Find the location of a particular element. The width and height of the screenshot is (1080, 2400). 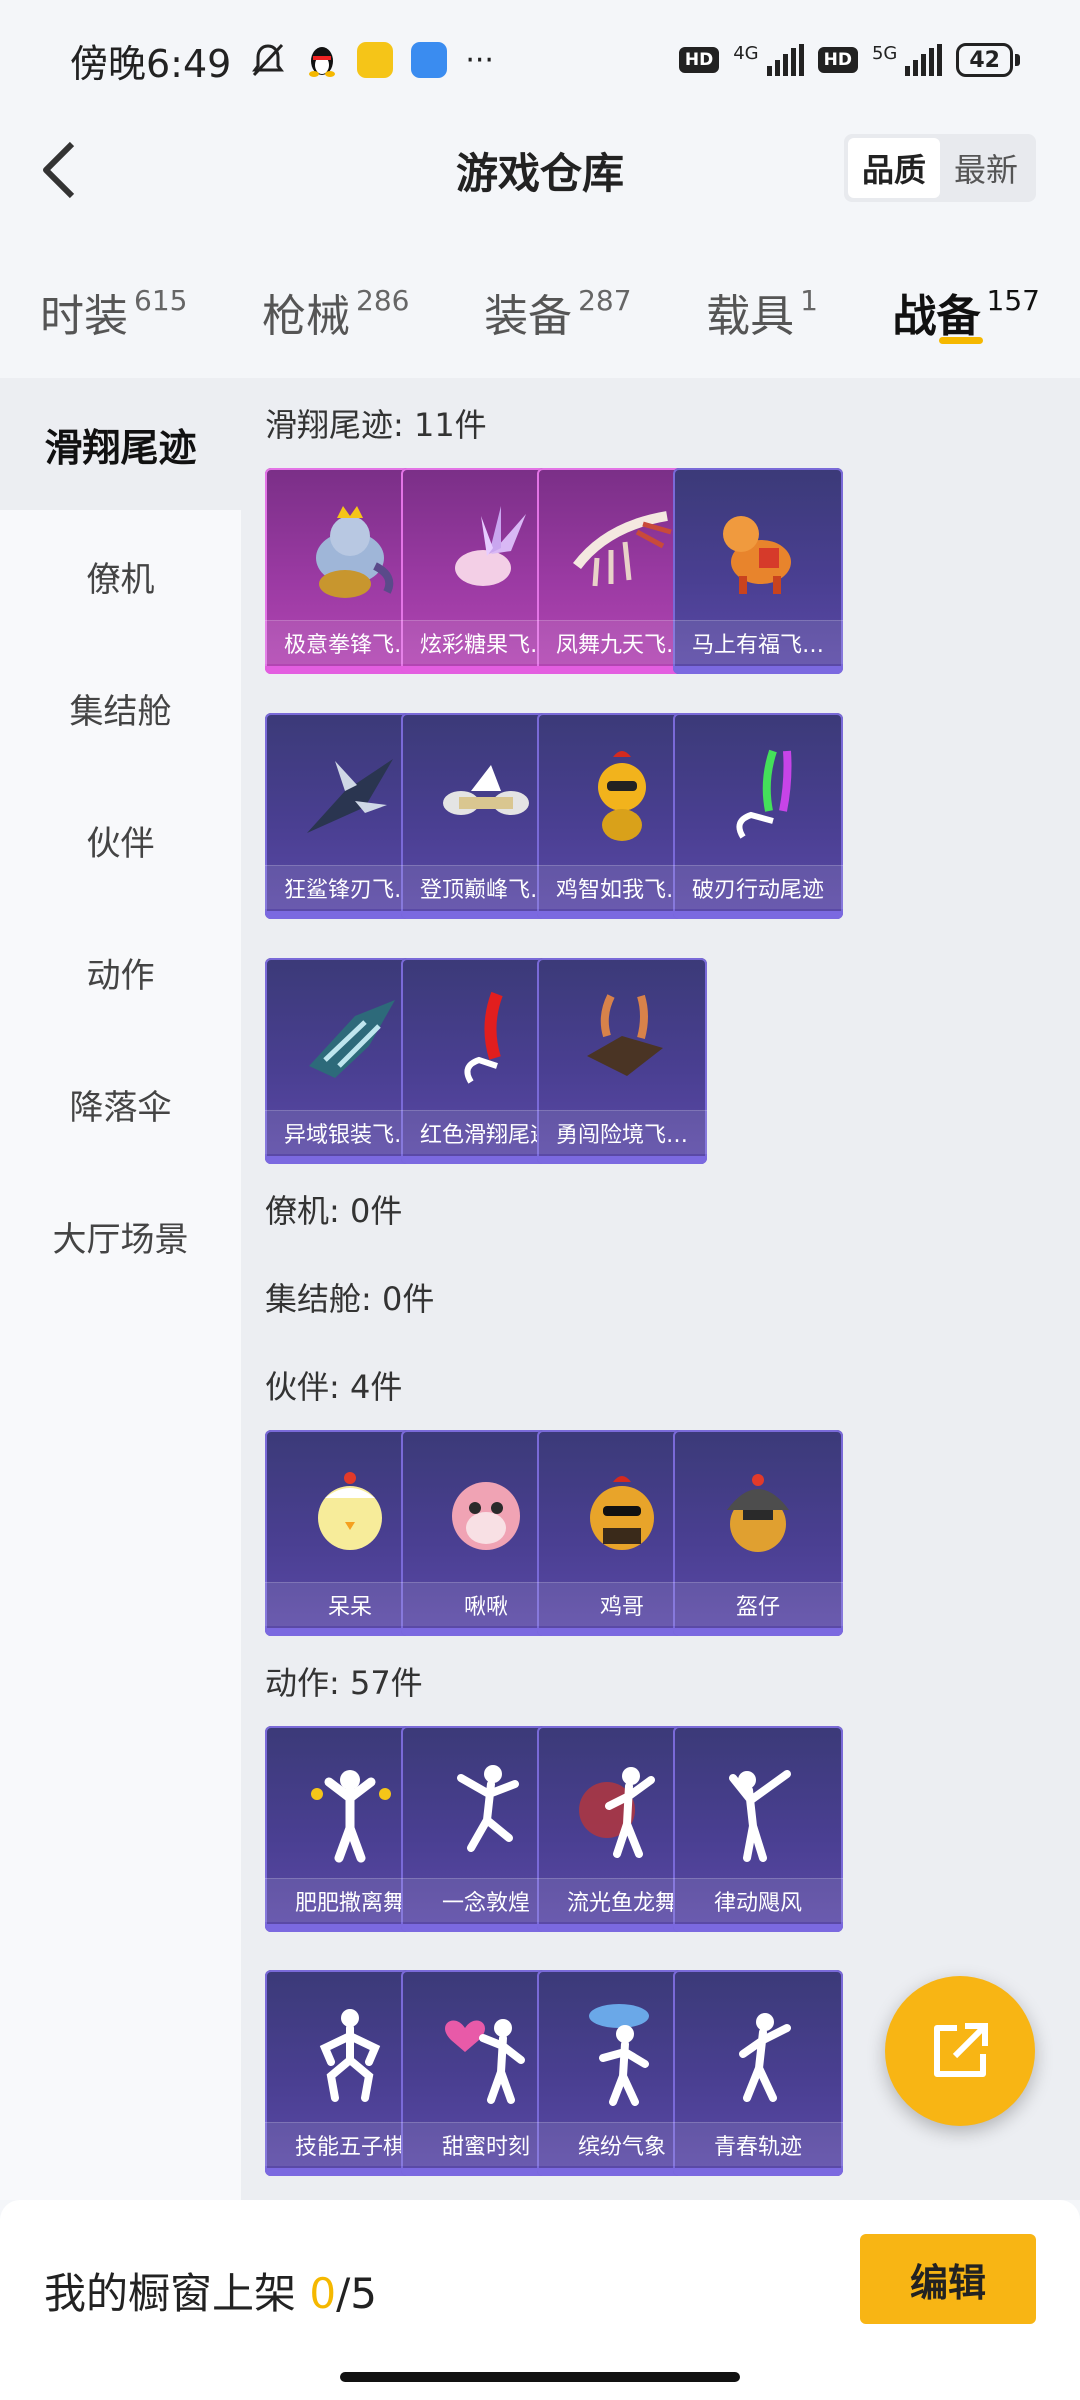

item-name: 破刃行动尾迹 is located at coordinates (758, 887).